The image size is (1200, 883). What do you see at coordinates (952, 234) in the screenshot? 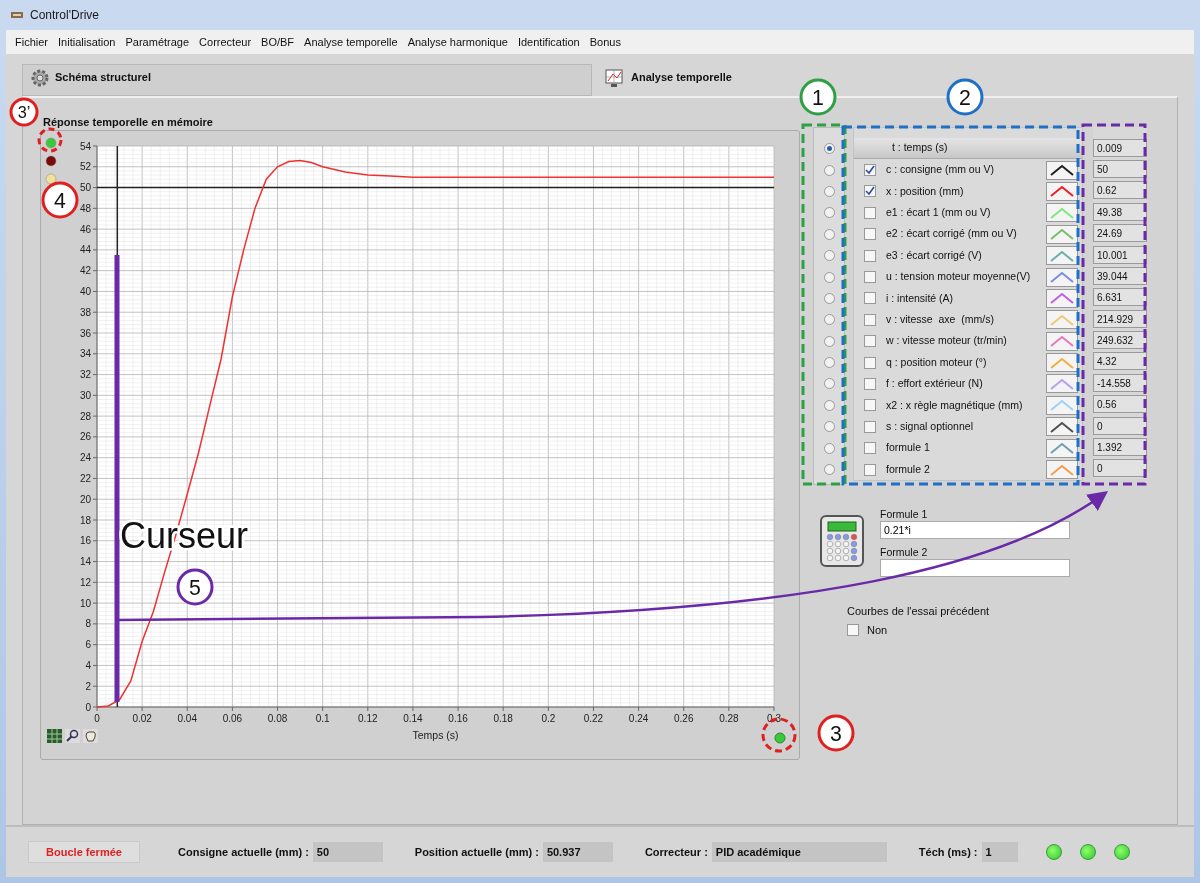
I see `channel-label: e2 : écart corrigé (mm ou V)` at bounding box center [952, 234].